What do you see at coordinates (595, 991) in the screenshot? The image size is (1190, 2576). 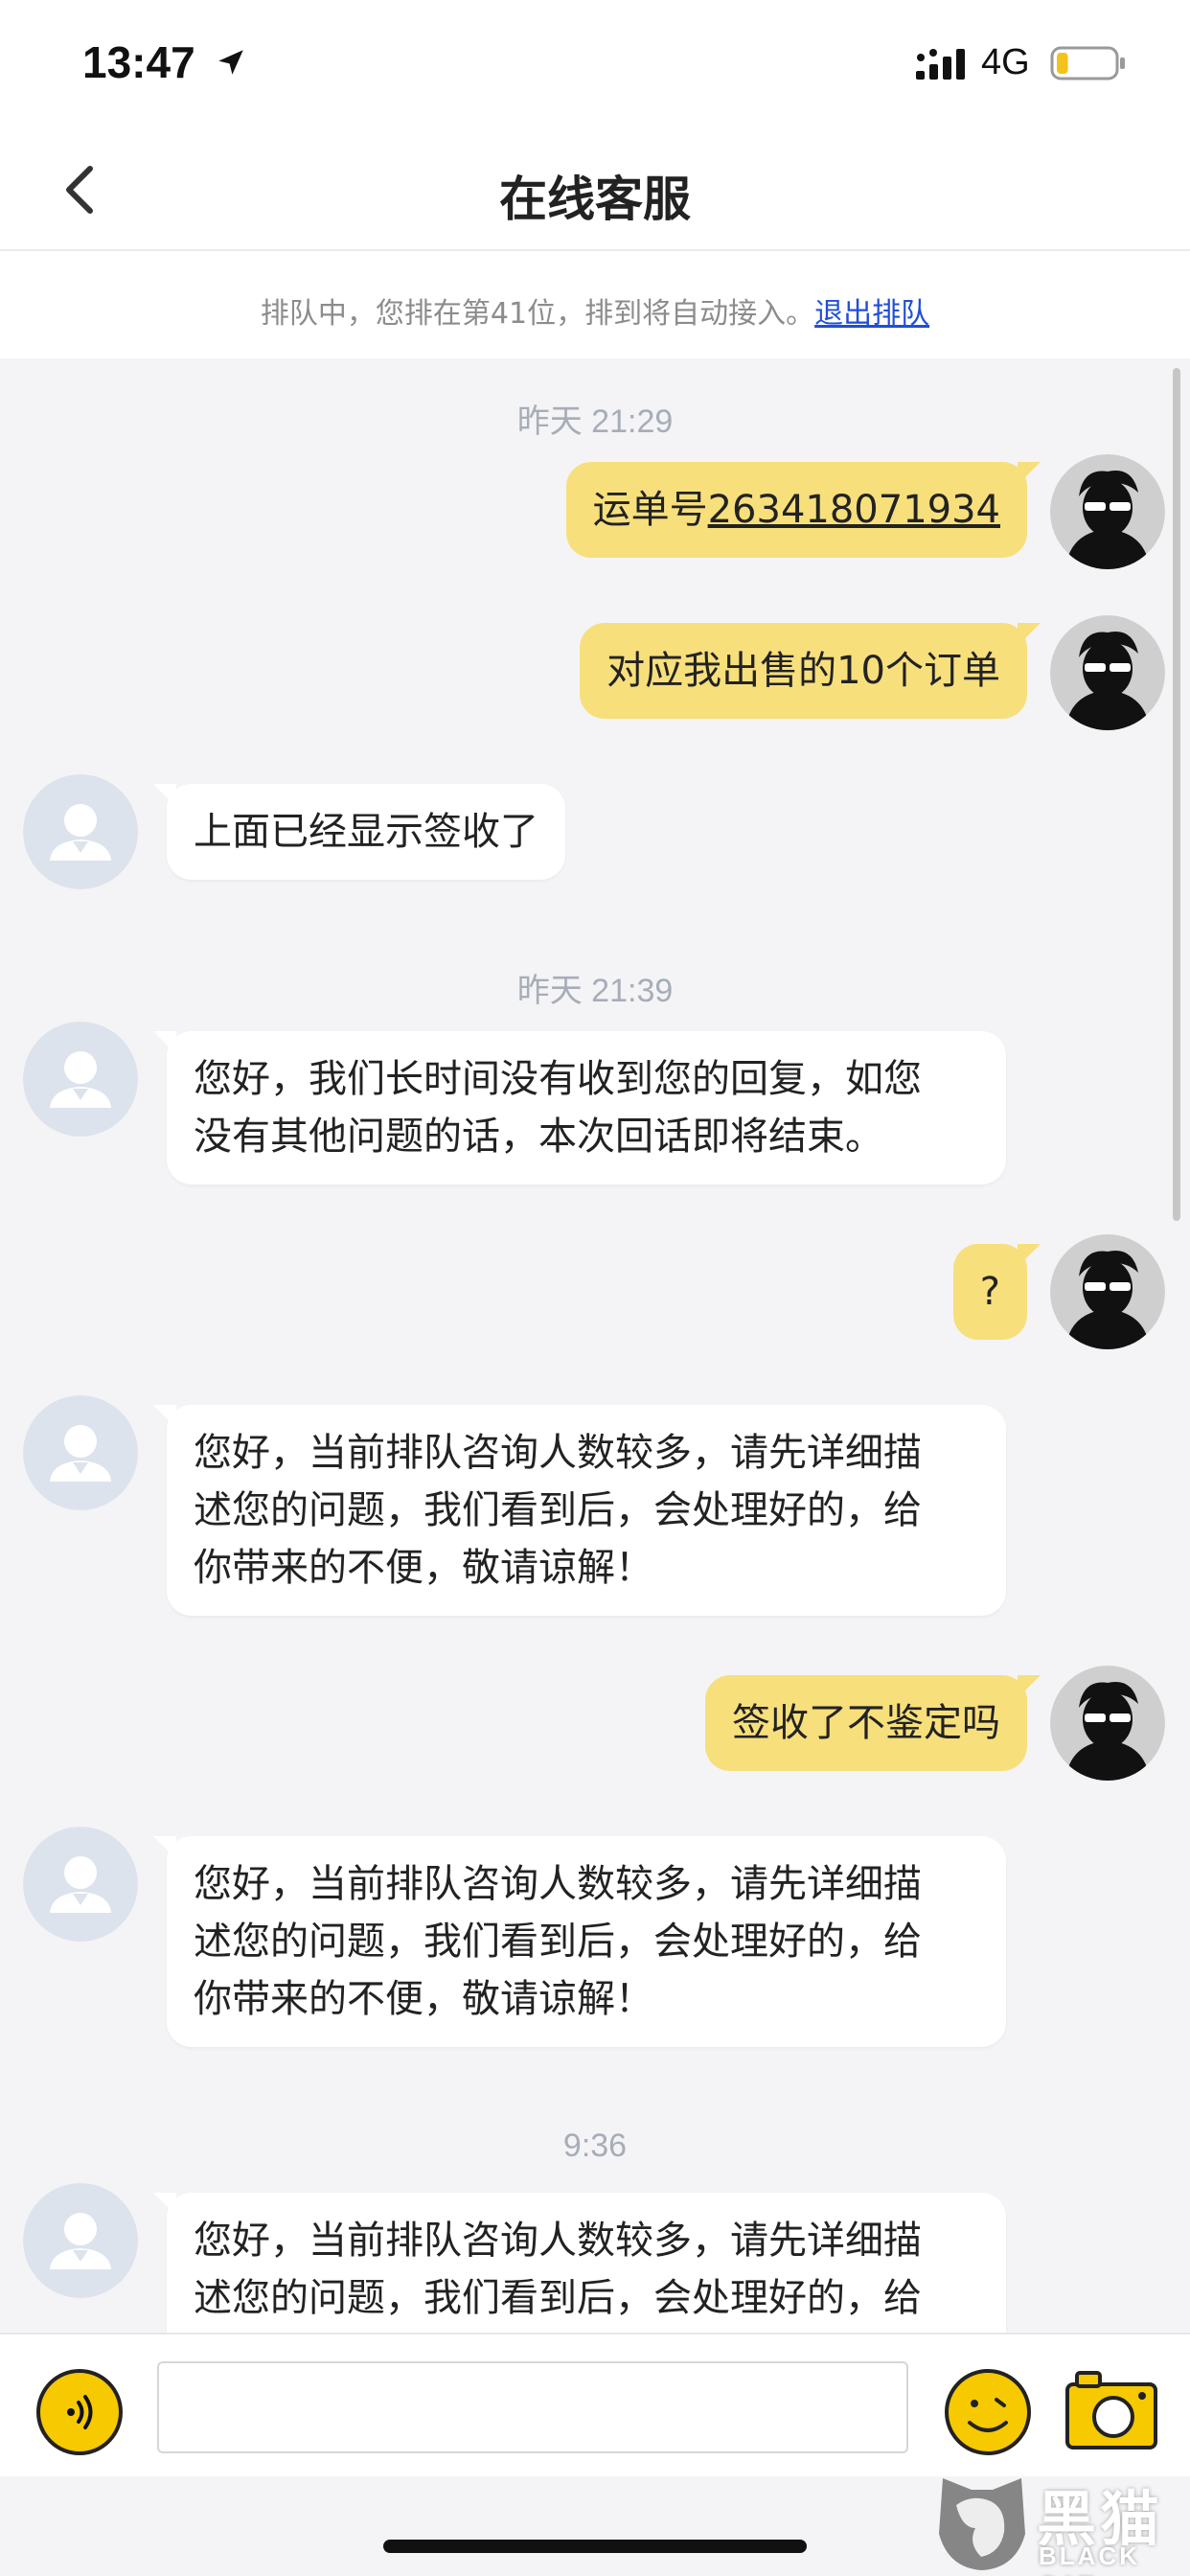 I see `timestamp: 昨天 21:39` at bounding box center [595, 991].